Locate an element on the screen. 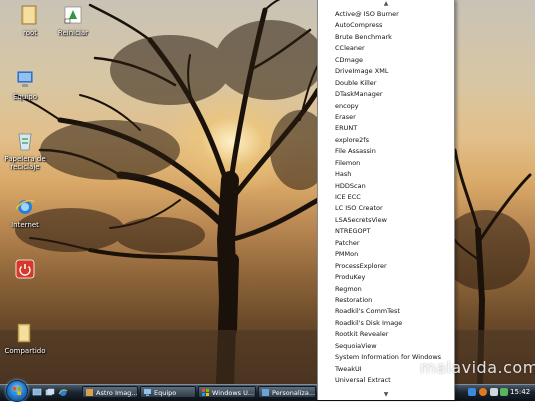  menu-item: Roadkil's CommTest is located at coordinates (386, 311).